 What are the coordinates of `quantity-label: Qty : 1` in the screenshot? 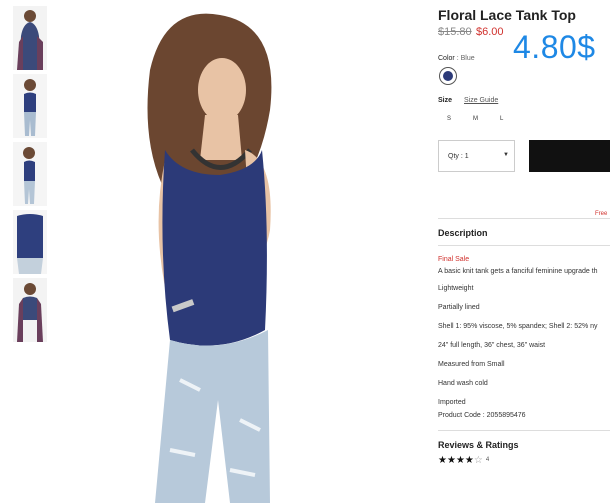 It's located at (458, 156).